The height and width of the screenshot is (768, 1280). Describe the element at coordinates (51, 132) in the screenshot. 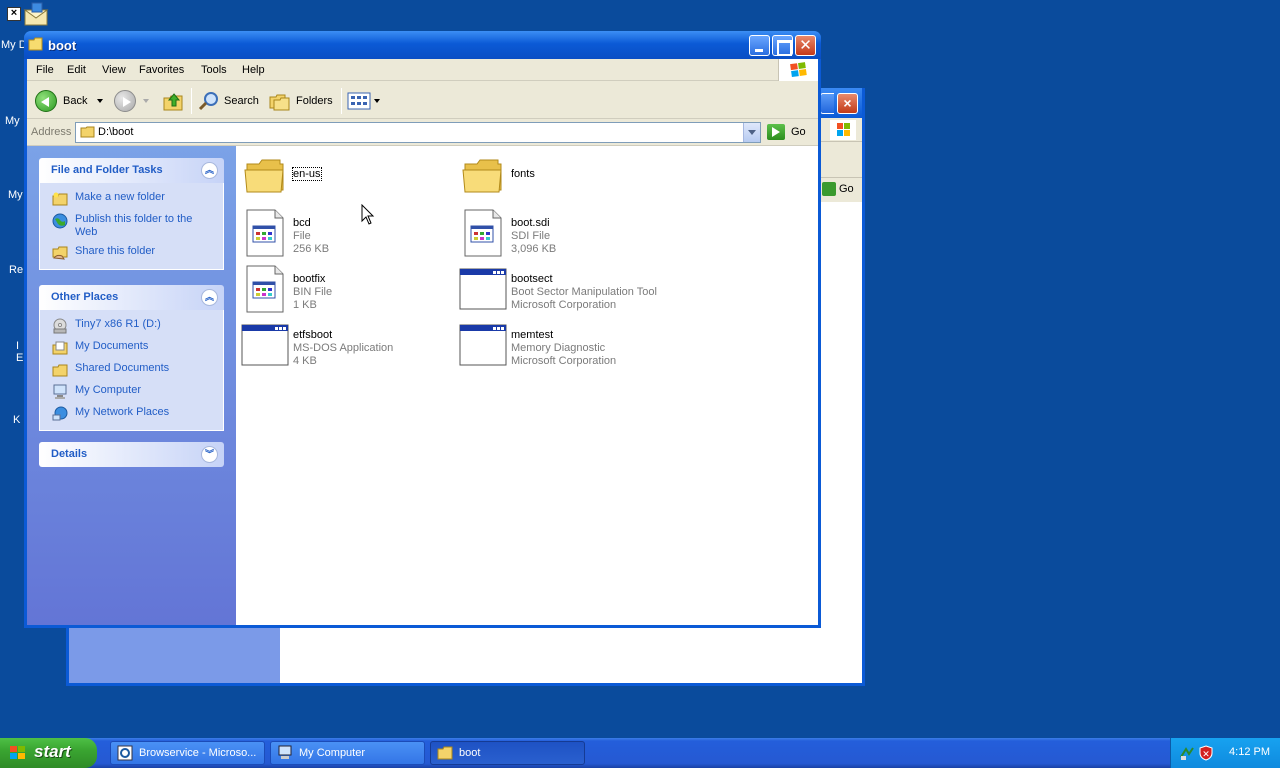

I see `address-label: Address` at that location.